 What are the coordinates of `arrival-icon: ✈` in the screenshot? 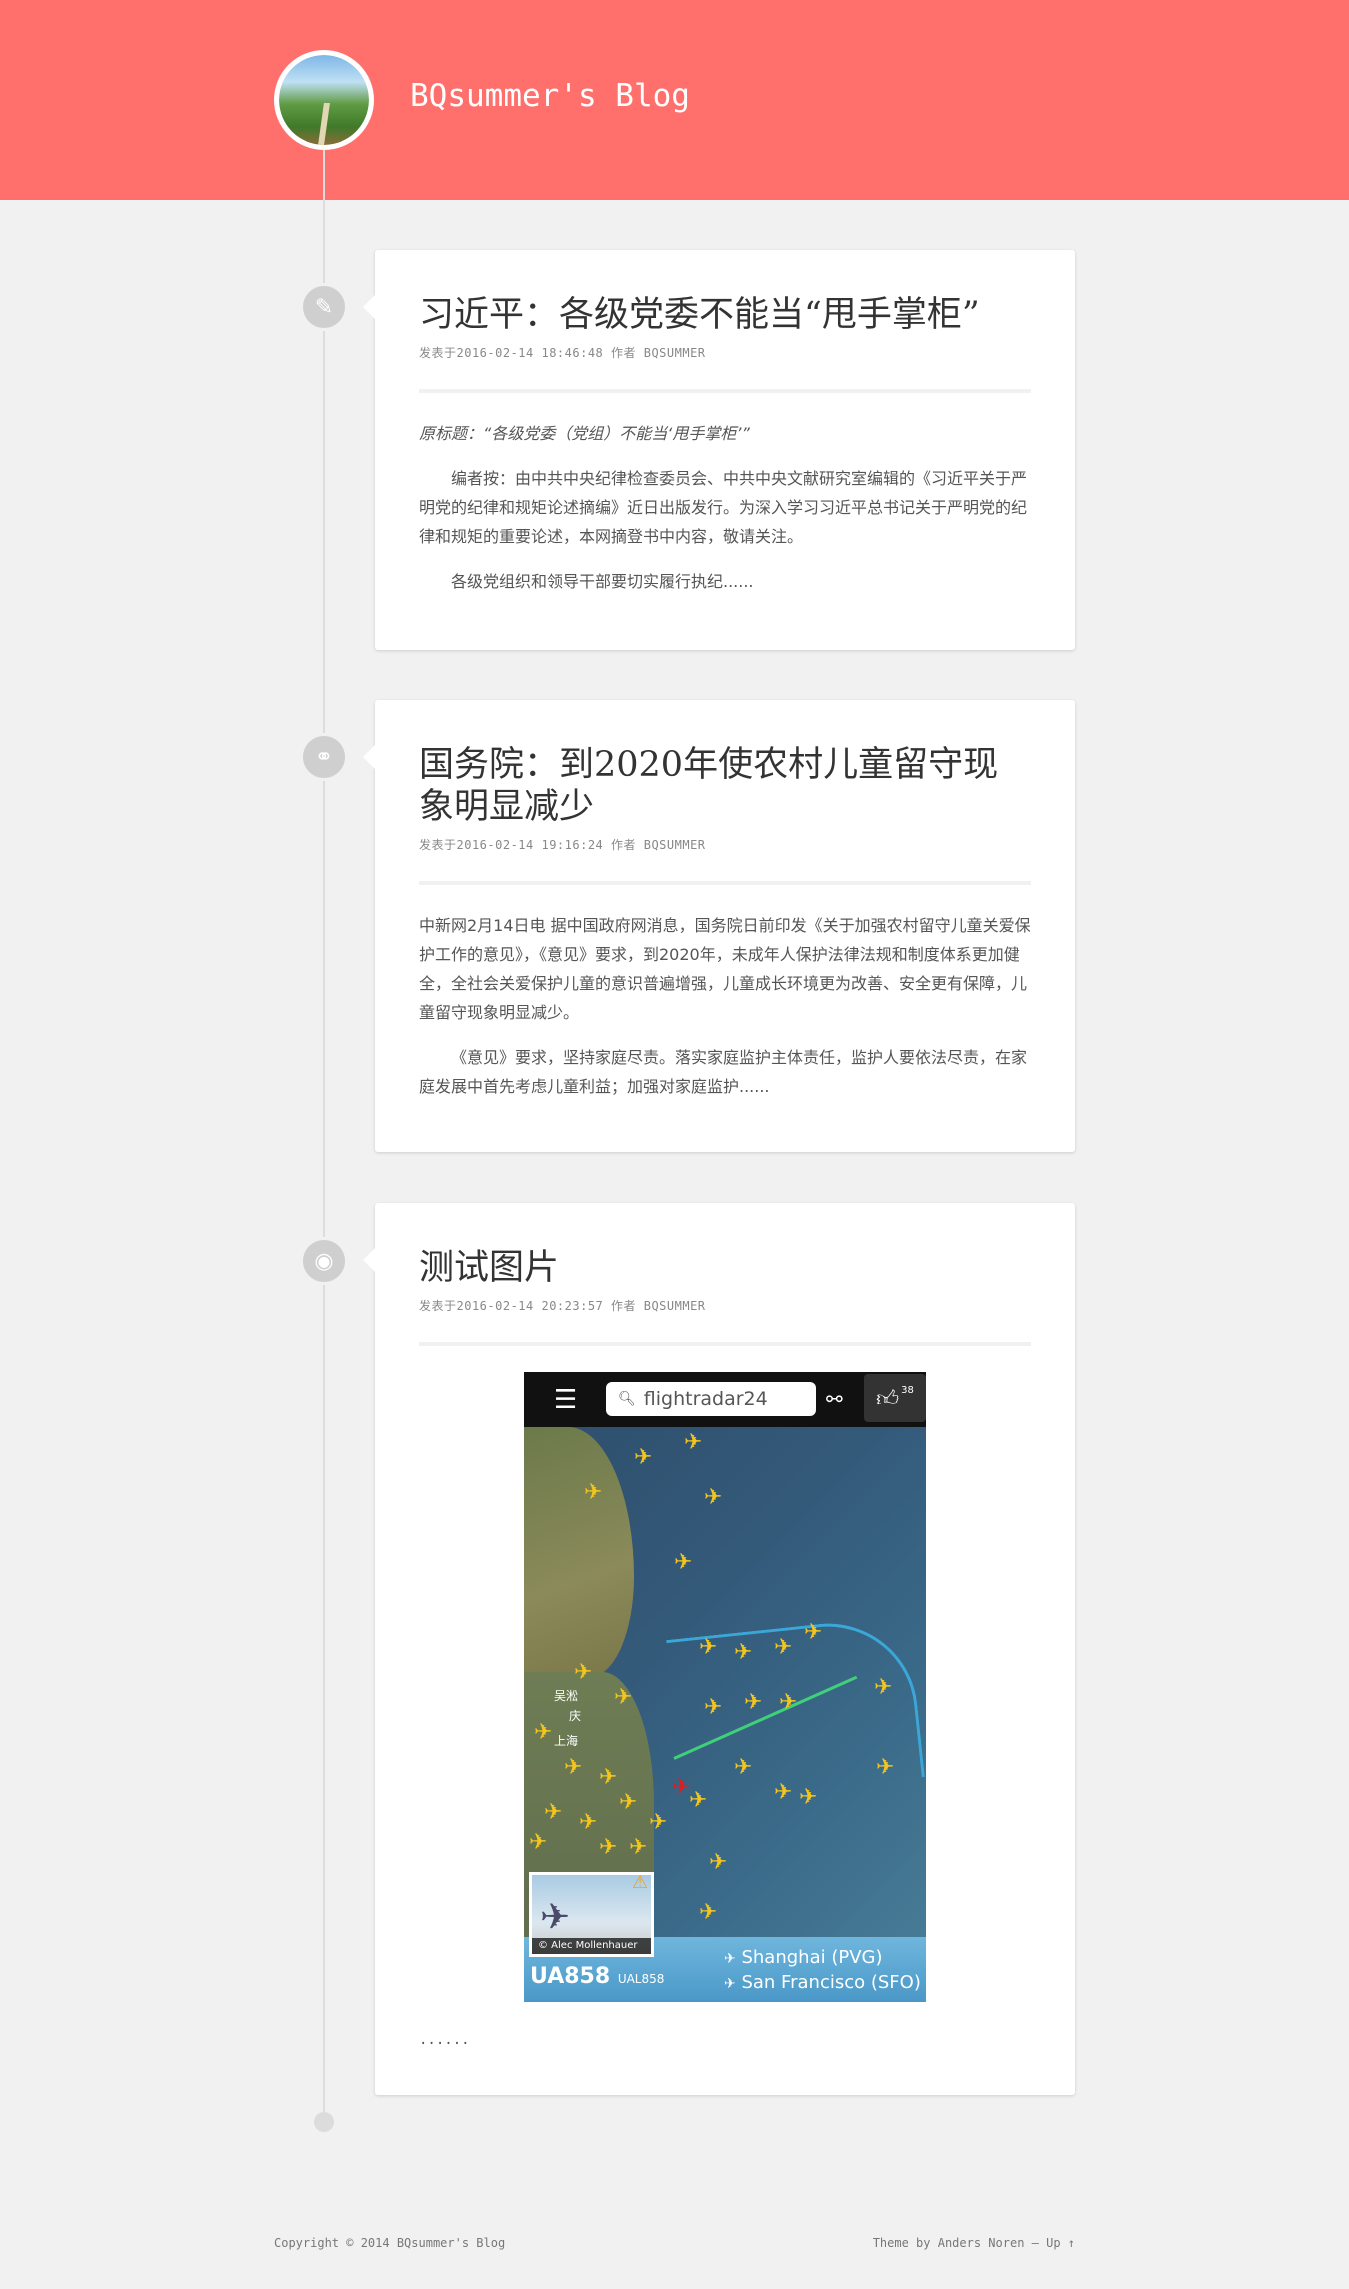 It's located at (730, 1984).